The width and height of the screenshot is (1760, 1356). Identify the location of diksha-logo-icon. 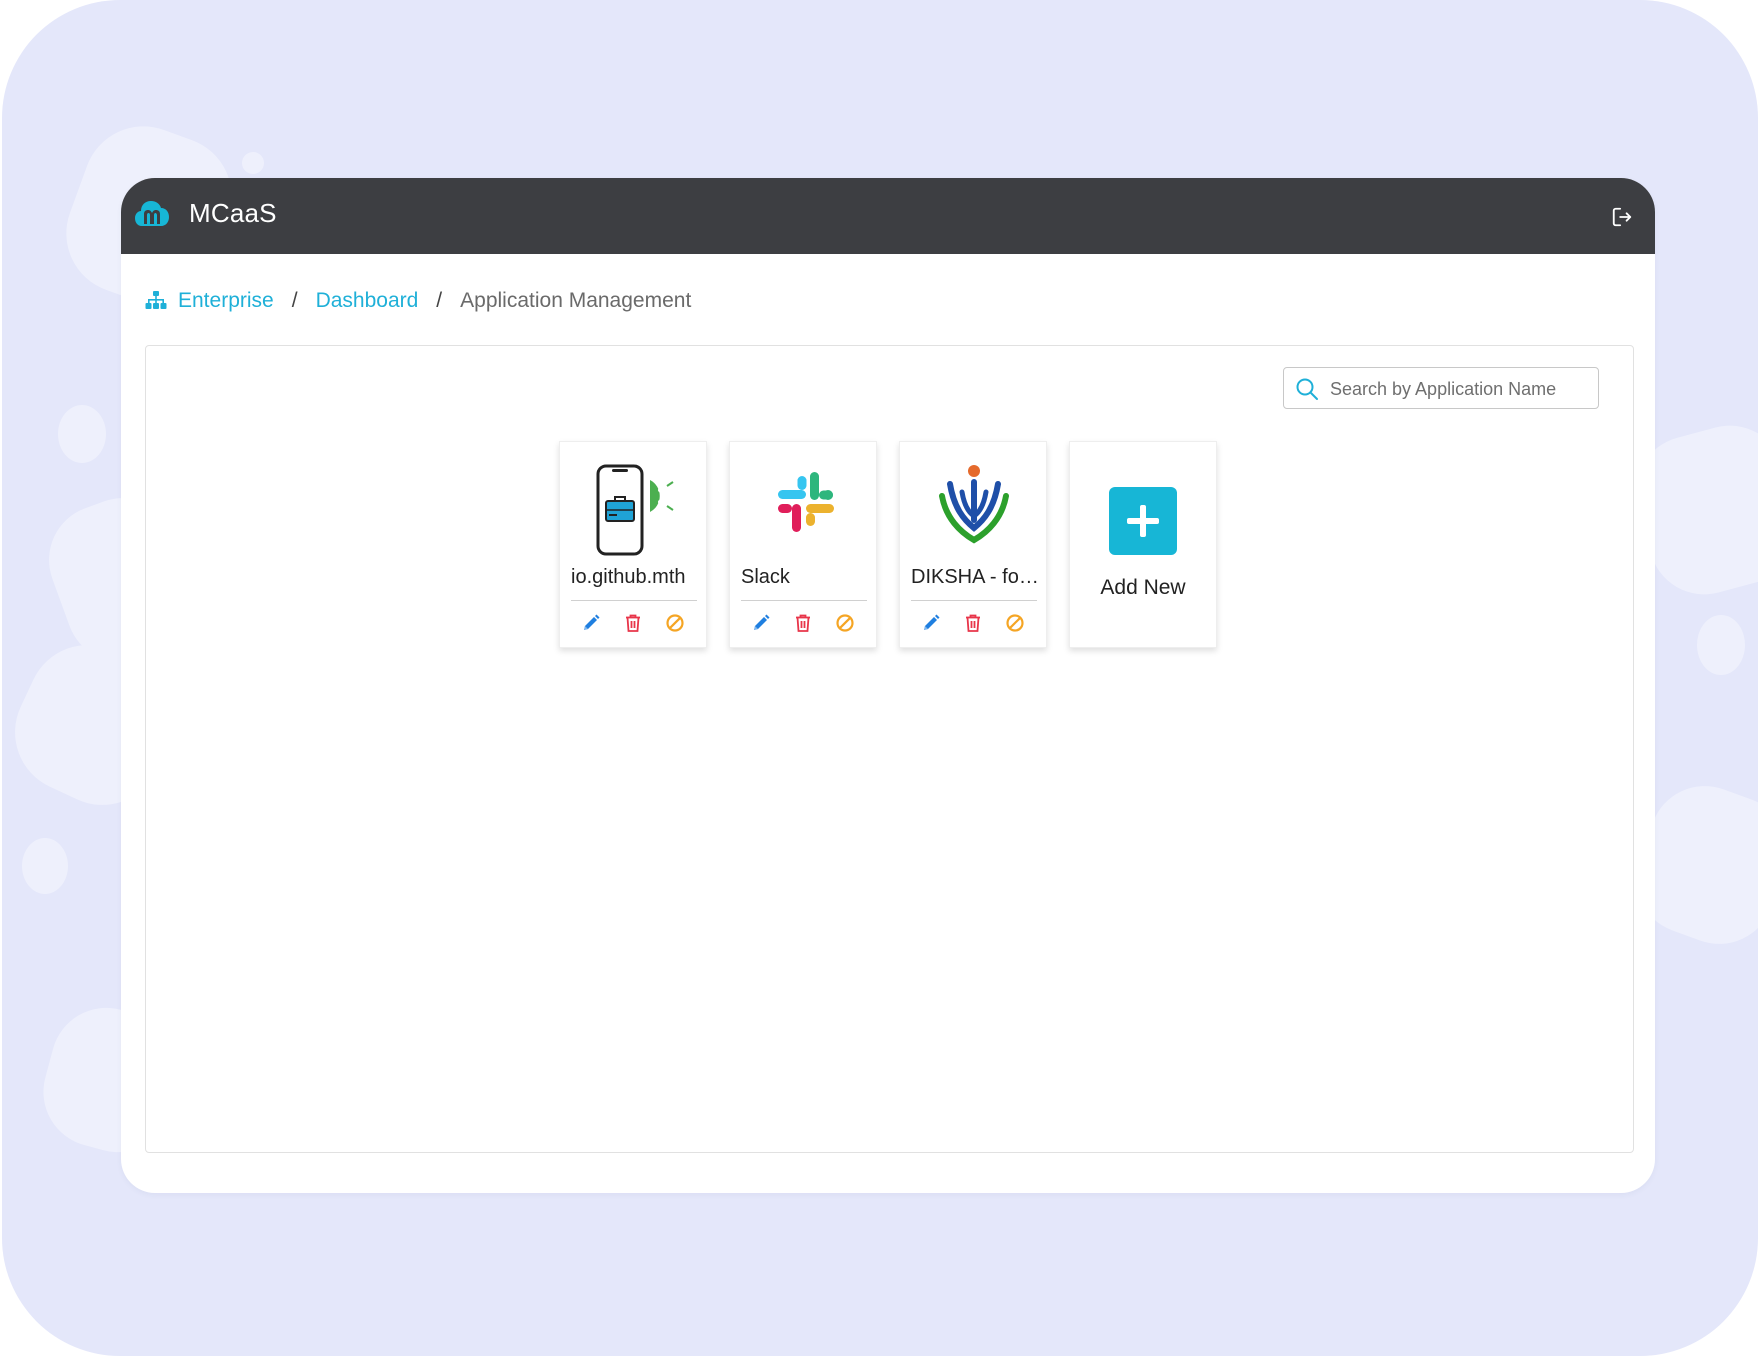
(974, 504).